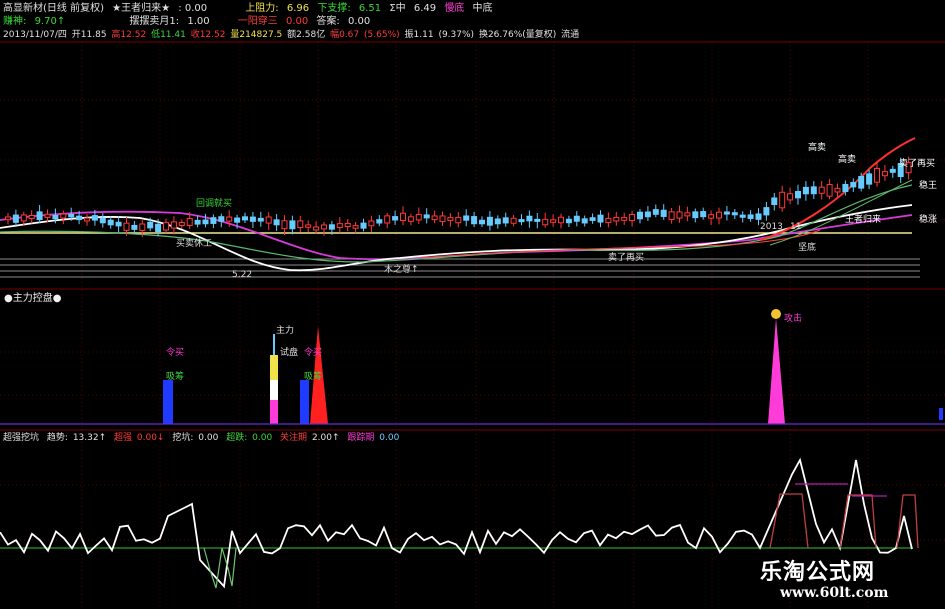 The image size is (945, 609). What do you see at coordinates (313, 353) in the screenshot?
I see `p2-ling-mai-2: 令买` at bounding box center [313, 353].